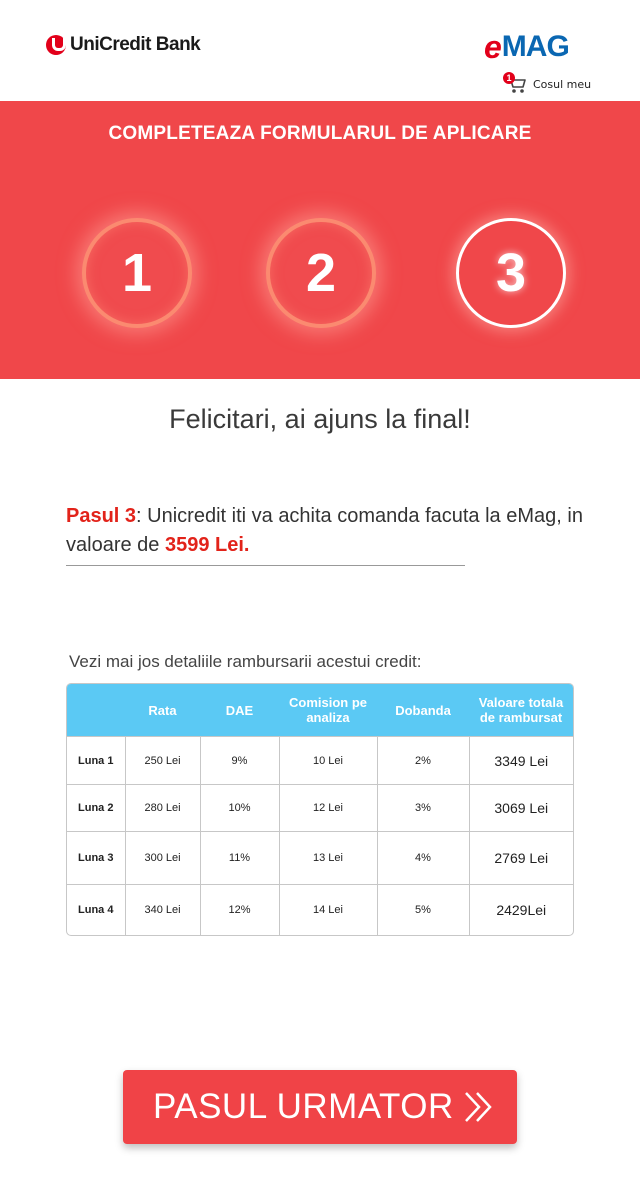 The image size is (640, 1200). What do you see at coordinates (240, 858) in the screenshot?
I see `row-dae: 11%` at bounding box center [240, 858].